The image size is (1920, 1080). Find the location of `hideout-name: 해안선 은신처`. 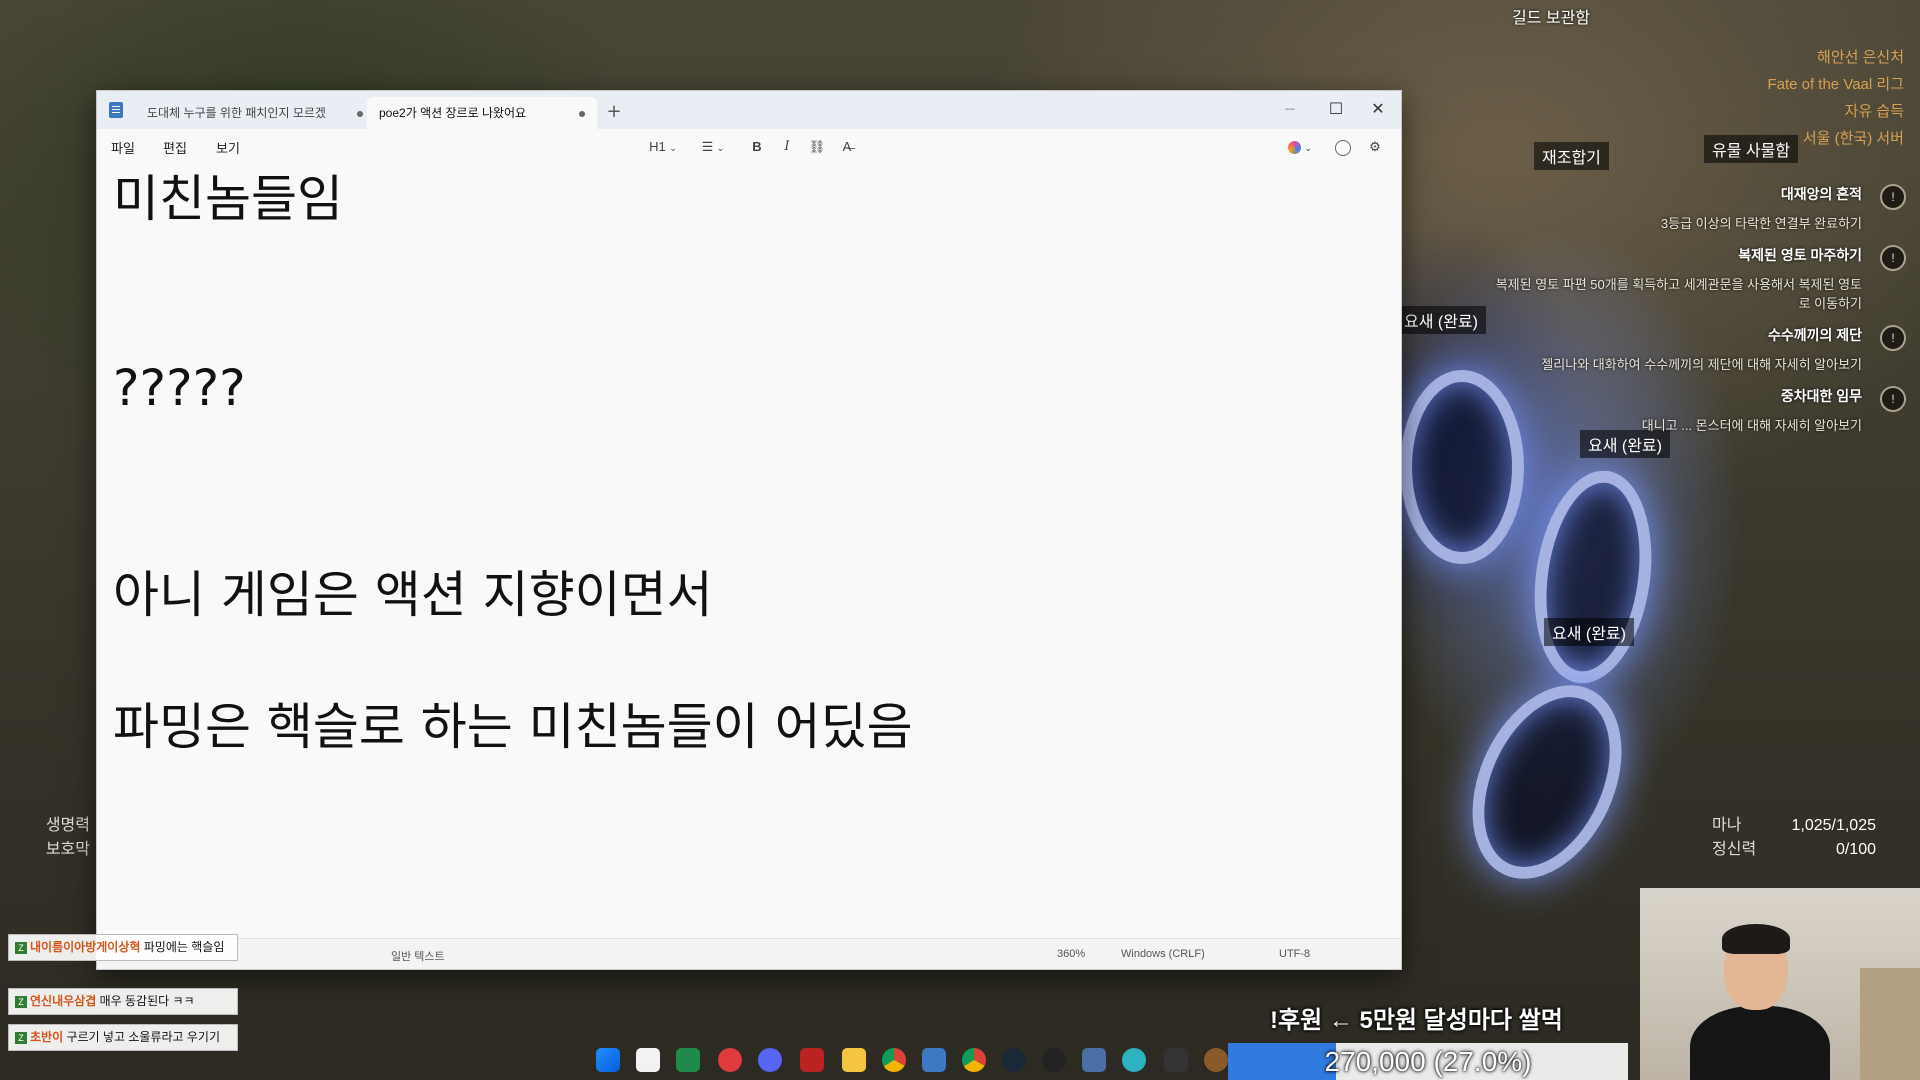

hideout-name: 해안선 은신처 is located at coordinates (1860, 57).